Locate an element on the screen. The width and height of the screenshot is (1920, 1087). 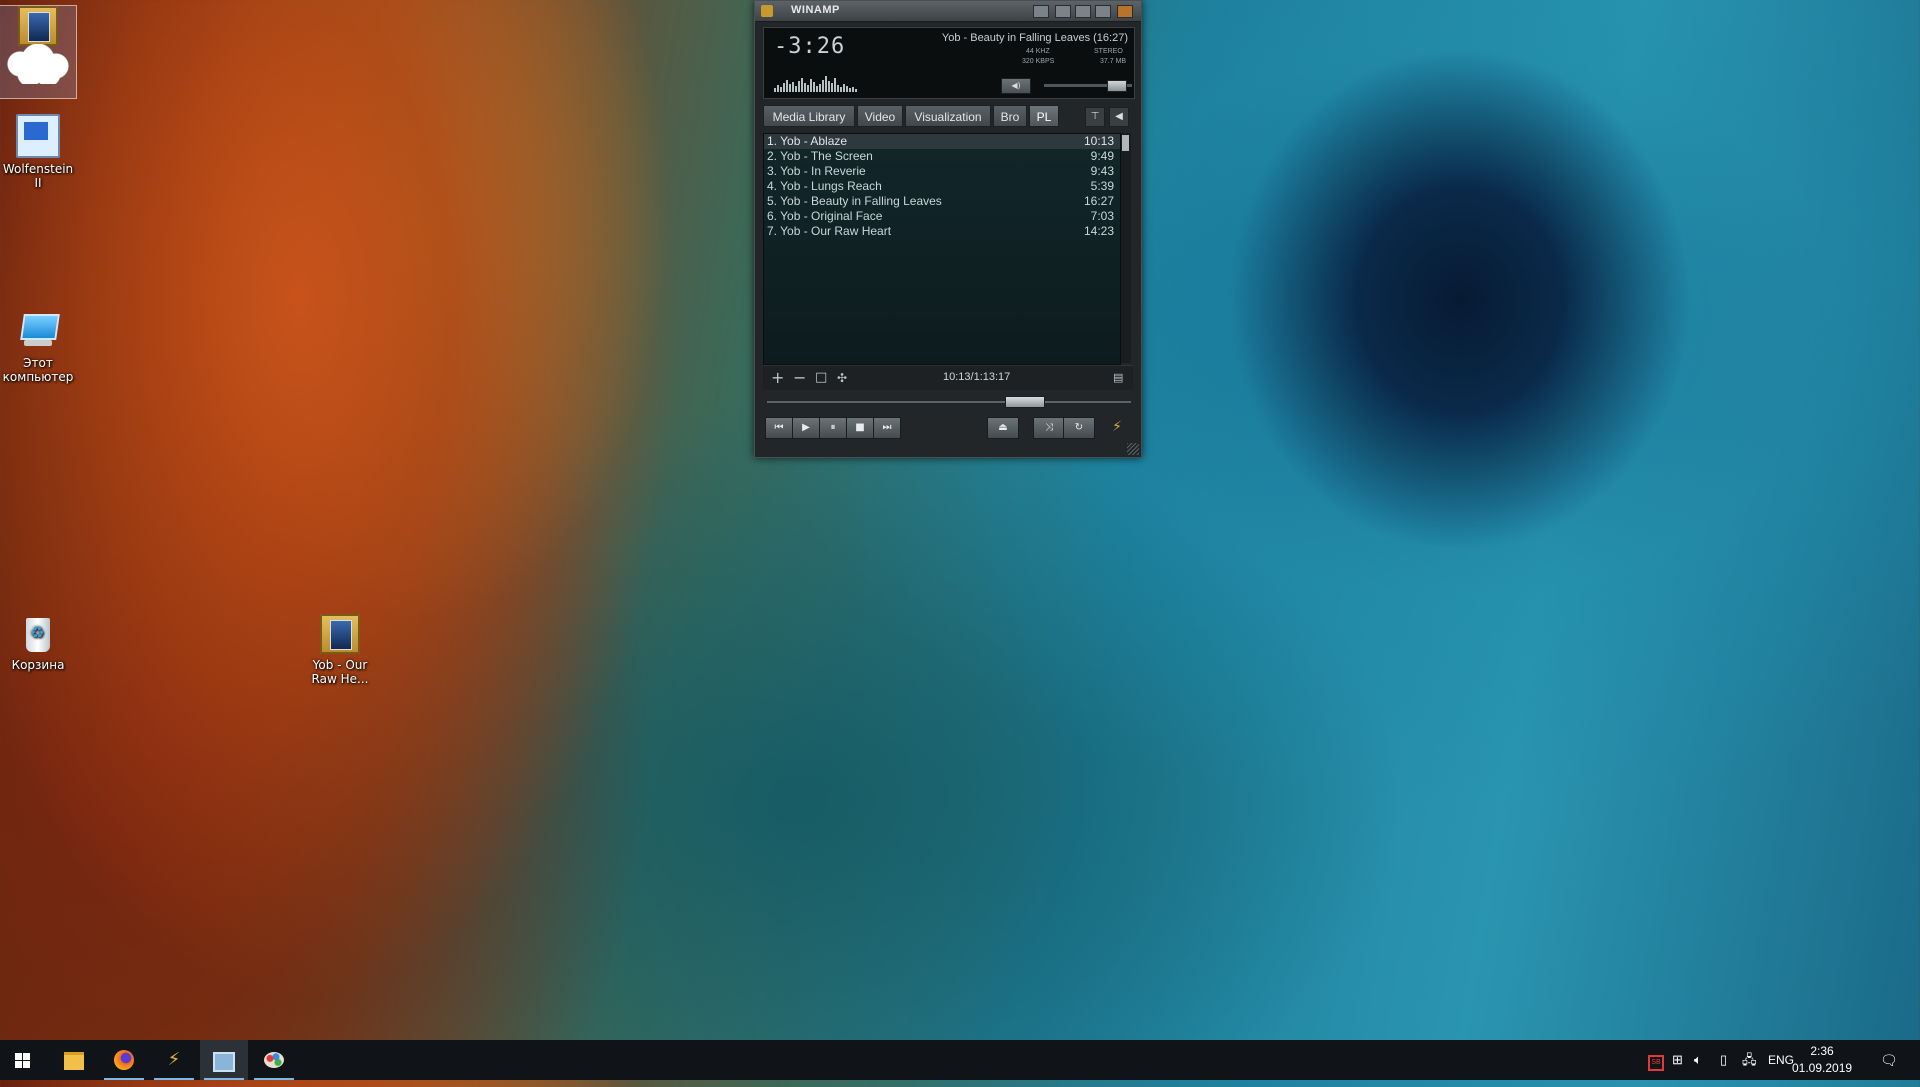
network-tray-icon: 🖧︎ is located at coordinates (1749, 1060).